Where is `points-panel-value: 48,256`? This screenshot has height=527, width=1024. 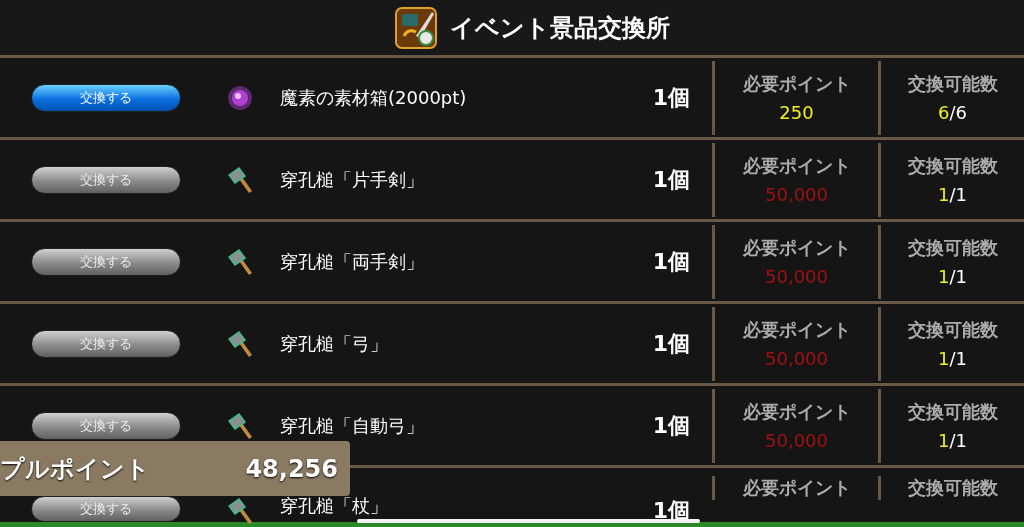 points-panel-value: 48,256 is located at coordinates (291, 468).